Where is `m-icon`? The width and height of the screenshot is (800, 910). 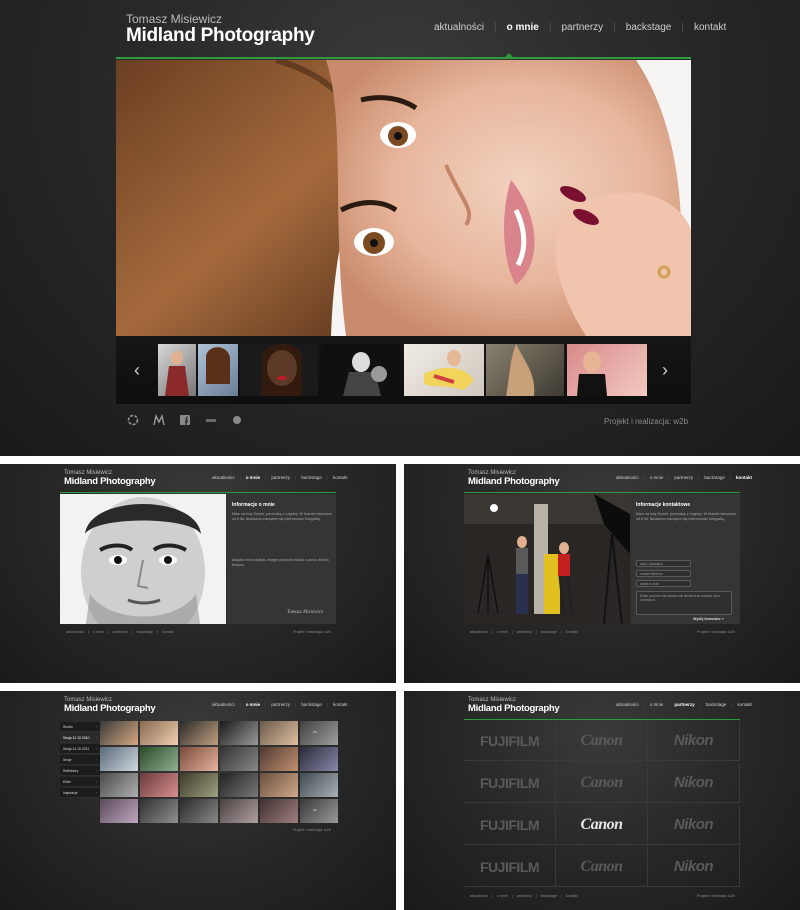
m-icon is located at coordinates (159, 420).